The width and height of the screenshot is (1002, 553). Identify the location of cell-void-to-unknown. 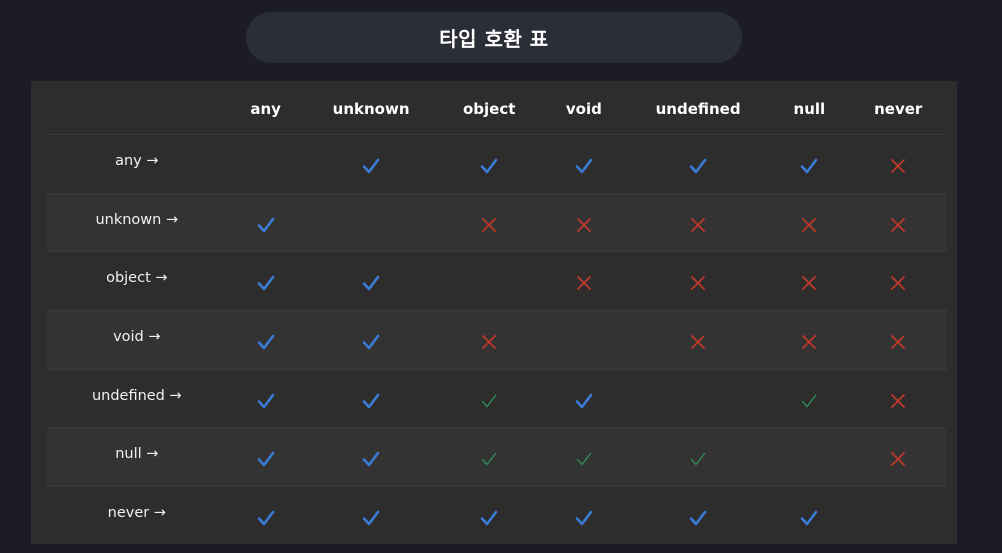
(371, 340).